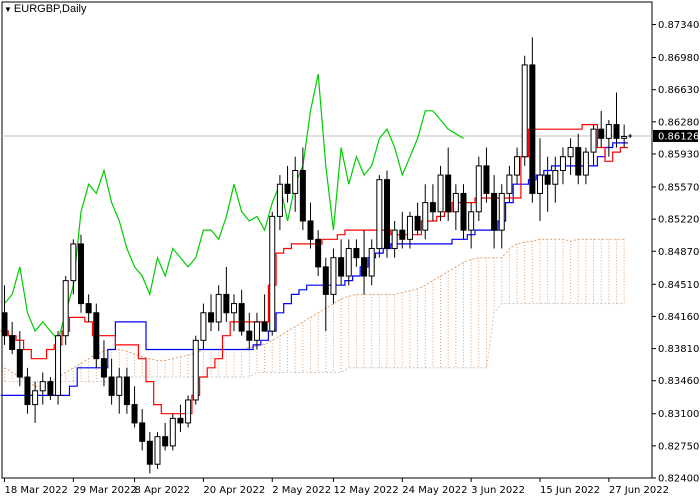 Image resolution: width=700 pixels, height=500 pixels. What do you see at coordinates (234, 490) in the screenshot?
I see `x-tick-label: 20 Apr 2022` at bounding box center [234, 490].